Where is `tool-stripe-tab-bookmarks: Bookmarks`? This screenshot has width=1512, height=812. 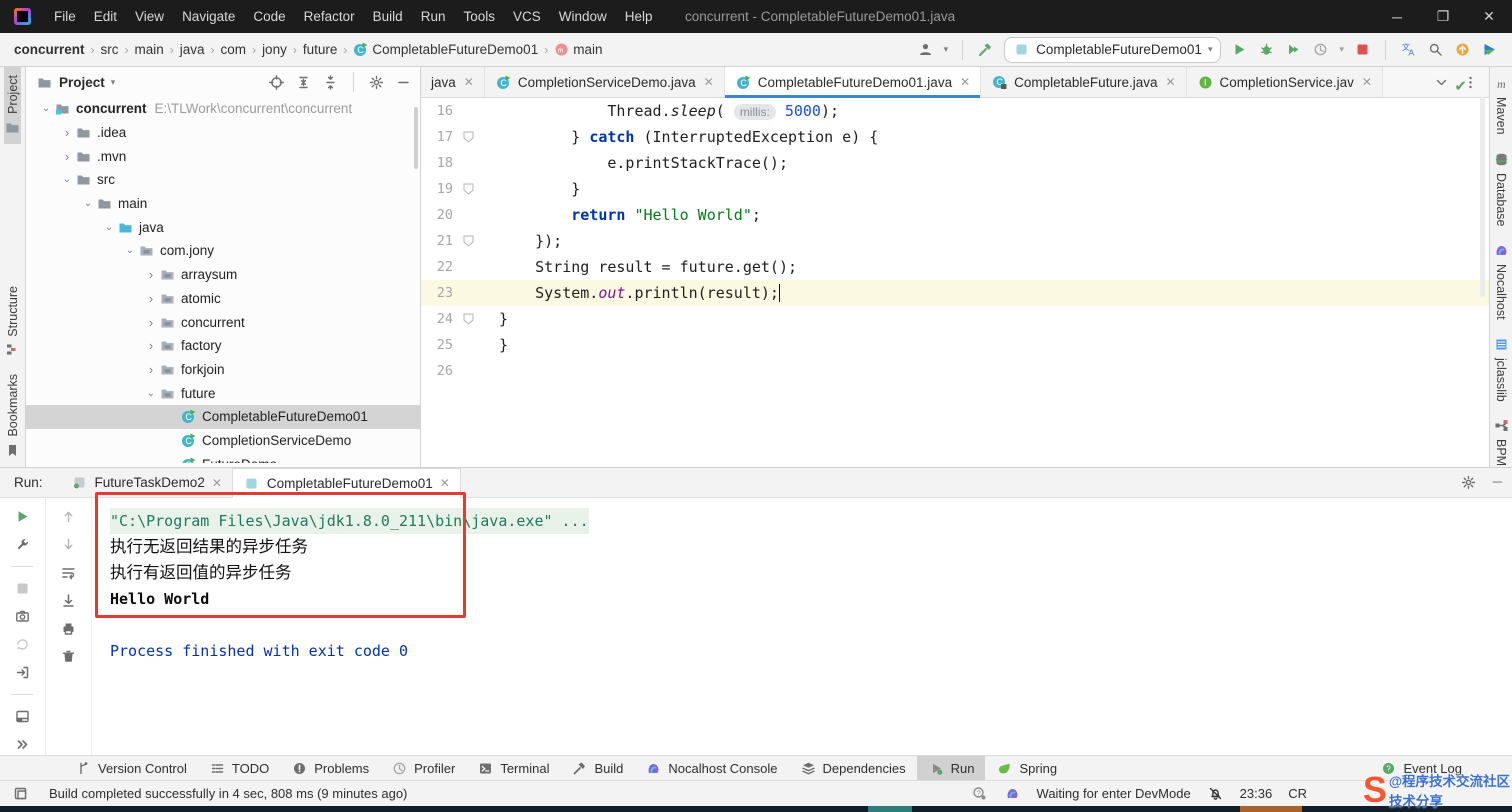 tool-stripe-tab-bookmarks: Bookmarks is located at coordinates (12, 416).